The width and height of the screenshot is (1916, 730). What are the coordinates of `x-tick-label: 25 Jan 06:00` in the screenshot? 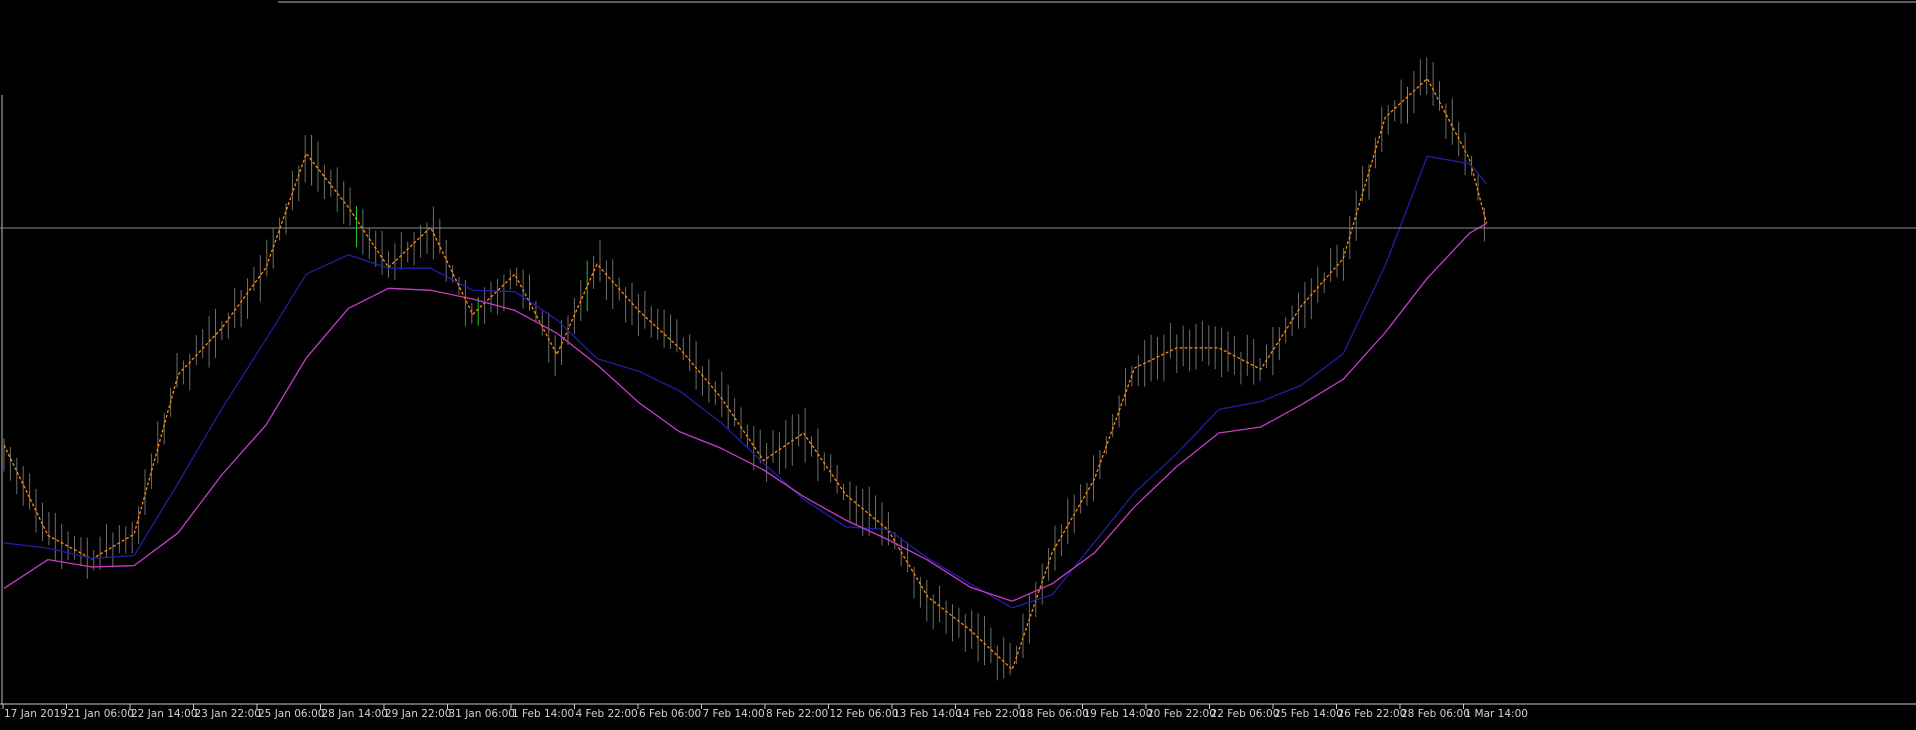 It's located at (291, 714).